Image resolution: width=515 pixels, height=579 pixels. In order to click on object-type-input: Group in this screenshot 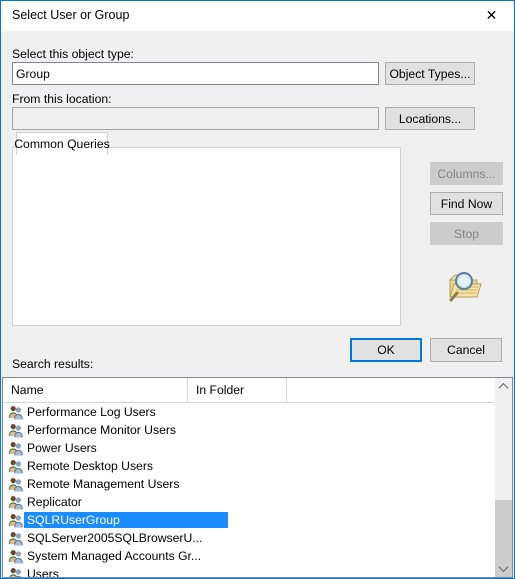, I will do `click(195, 73)`.